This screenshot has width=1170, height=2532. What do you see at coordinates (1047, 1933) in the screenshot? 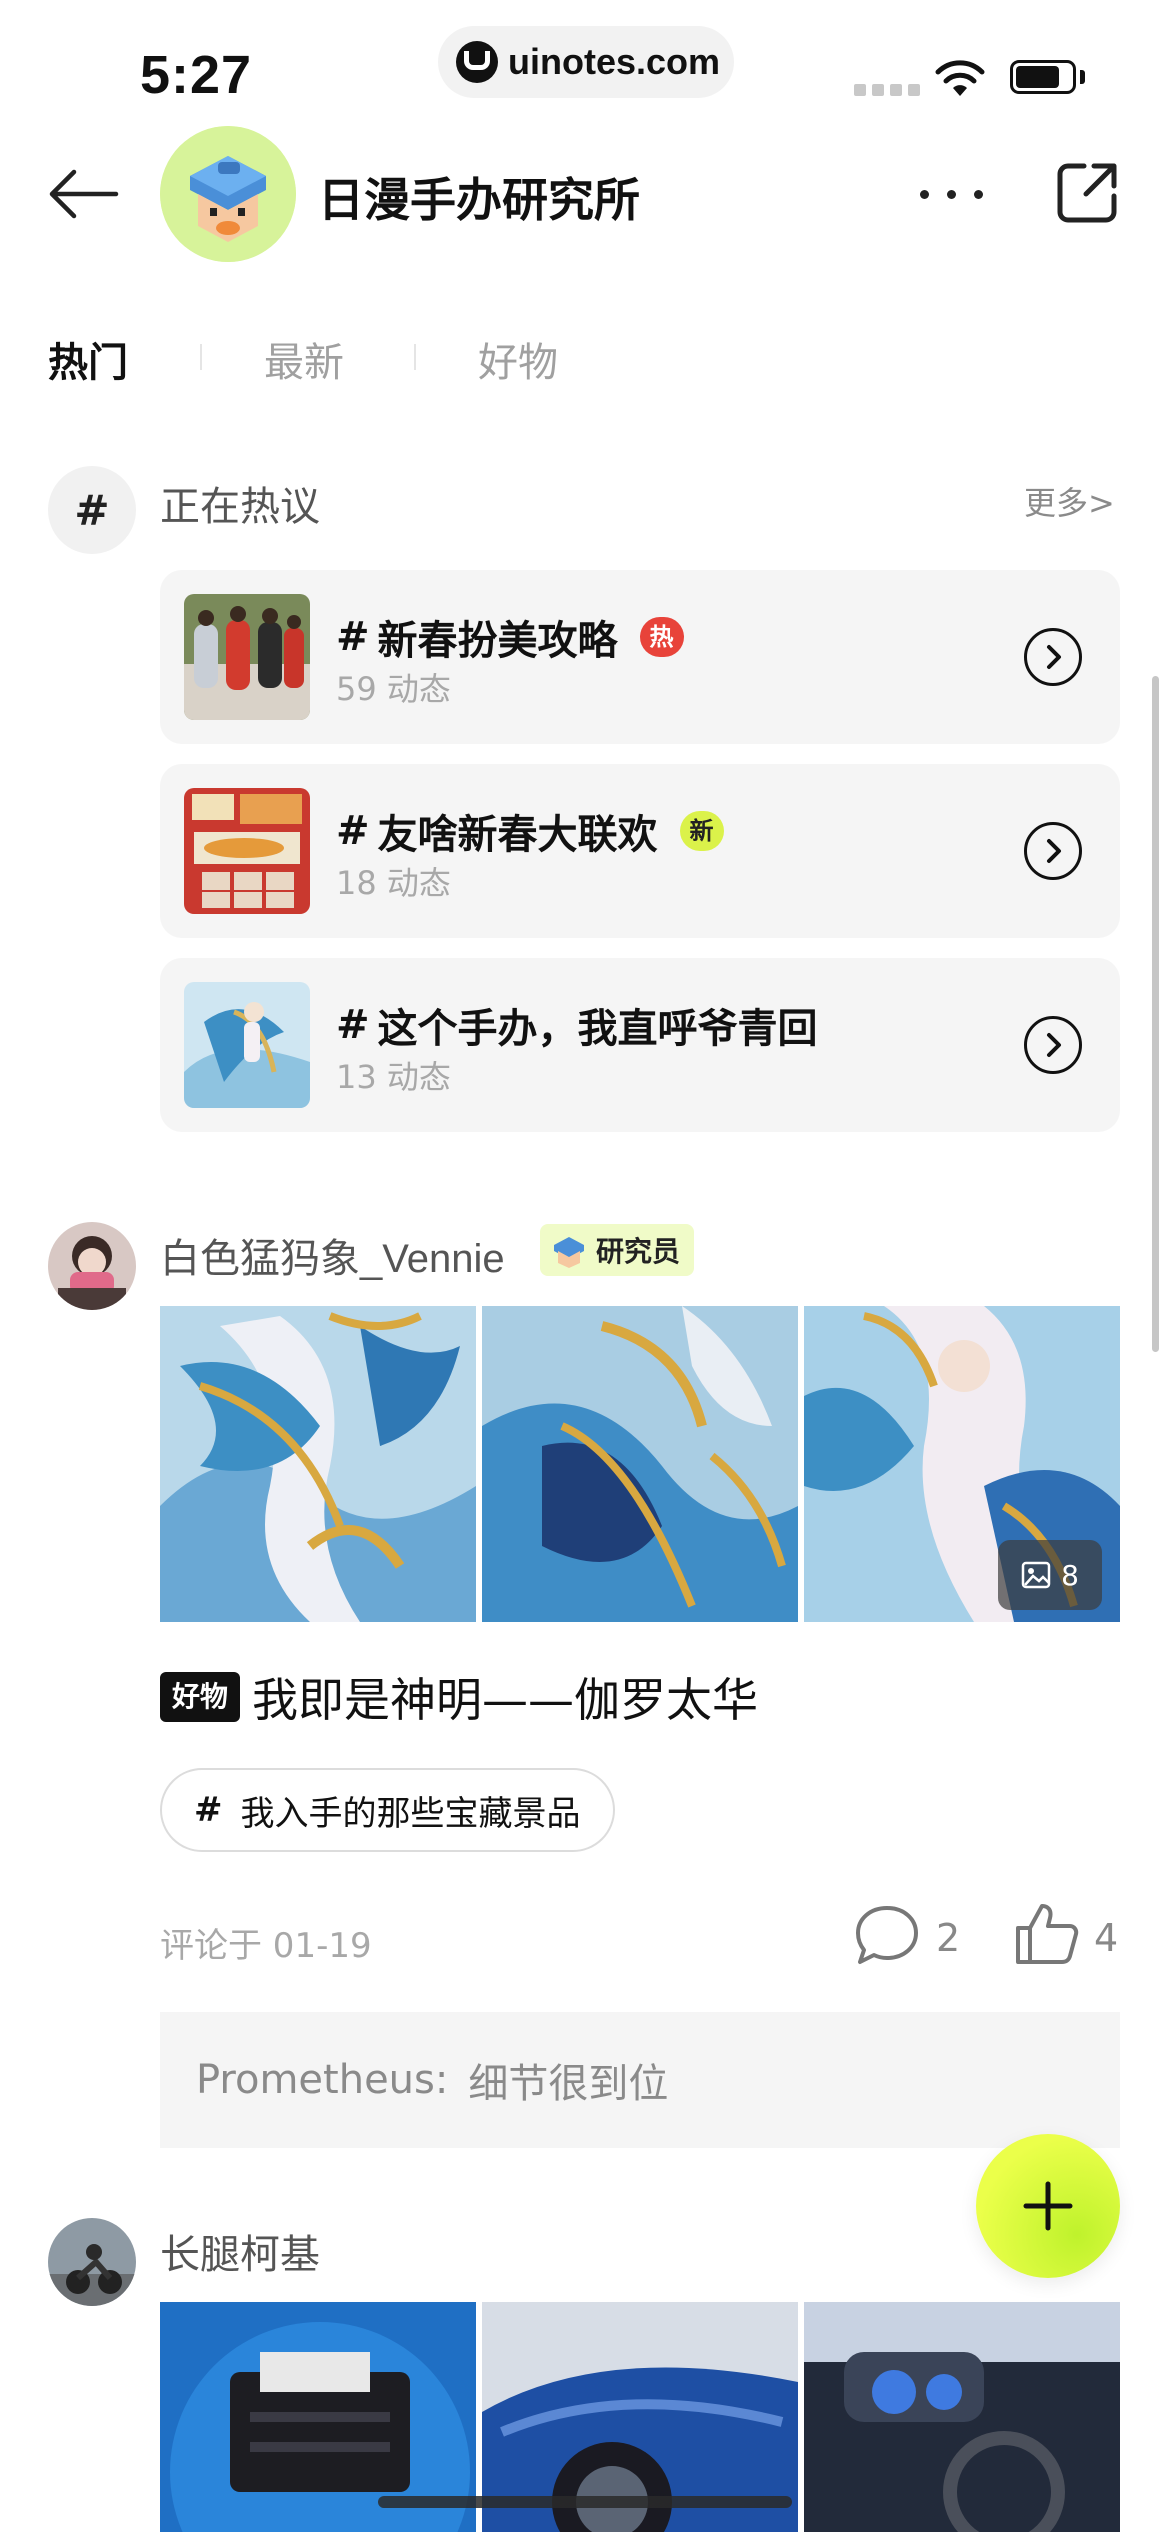
I see `like-icon` at bounding box center [1047, 1933].